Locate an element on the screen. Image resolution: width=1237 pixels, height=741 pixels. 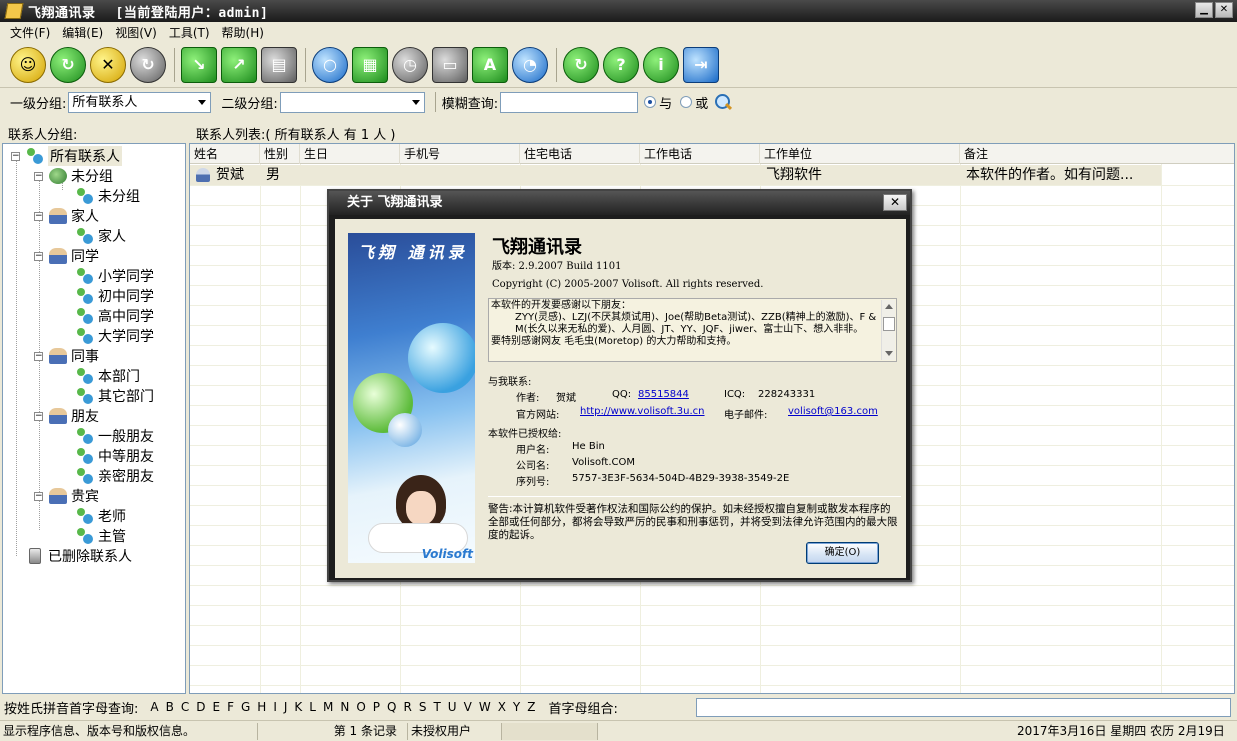
tree-item-vip: − 贵宾 is located at coordinates (66, 496).